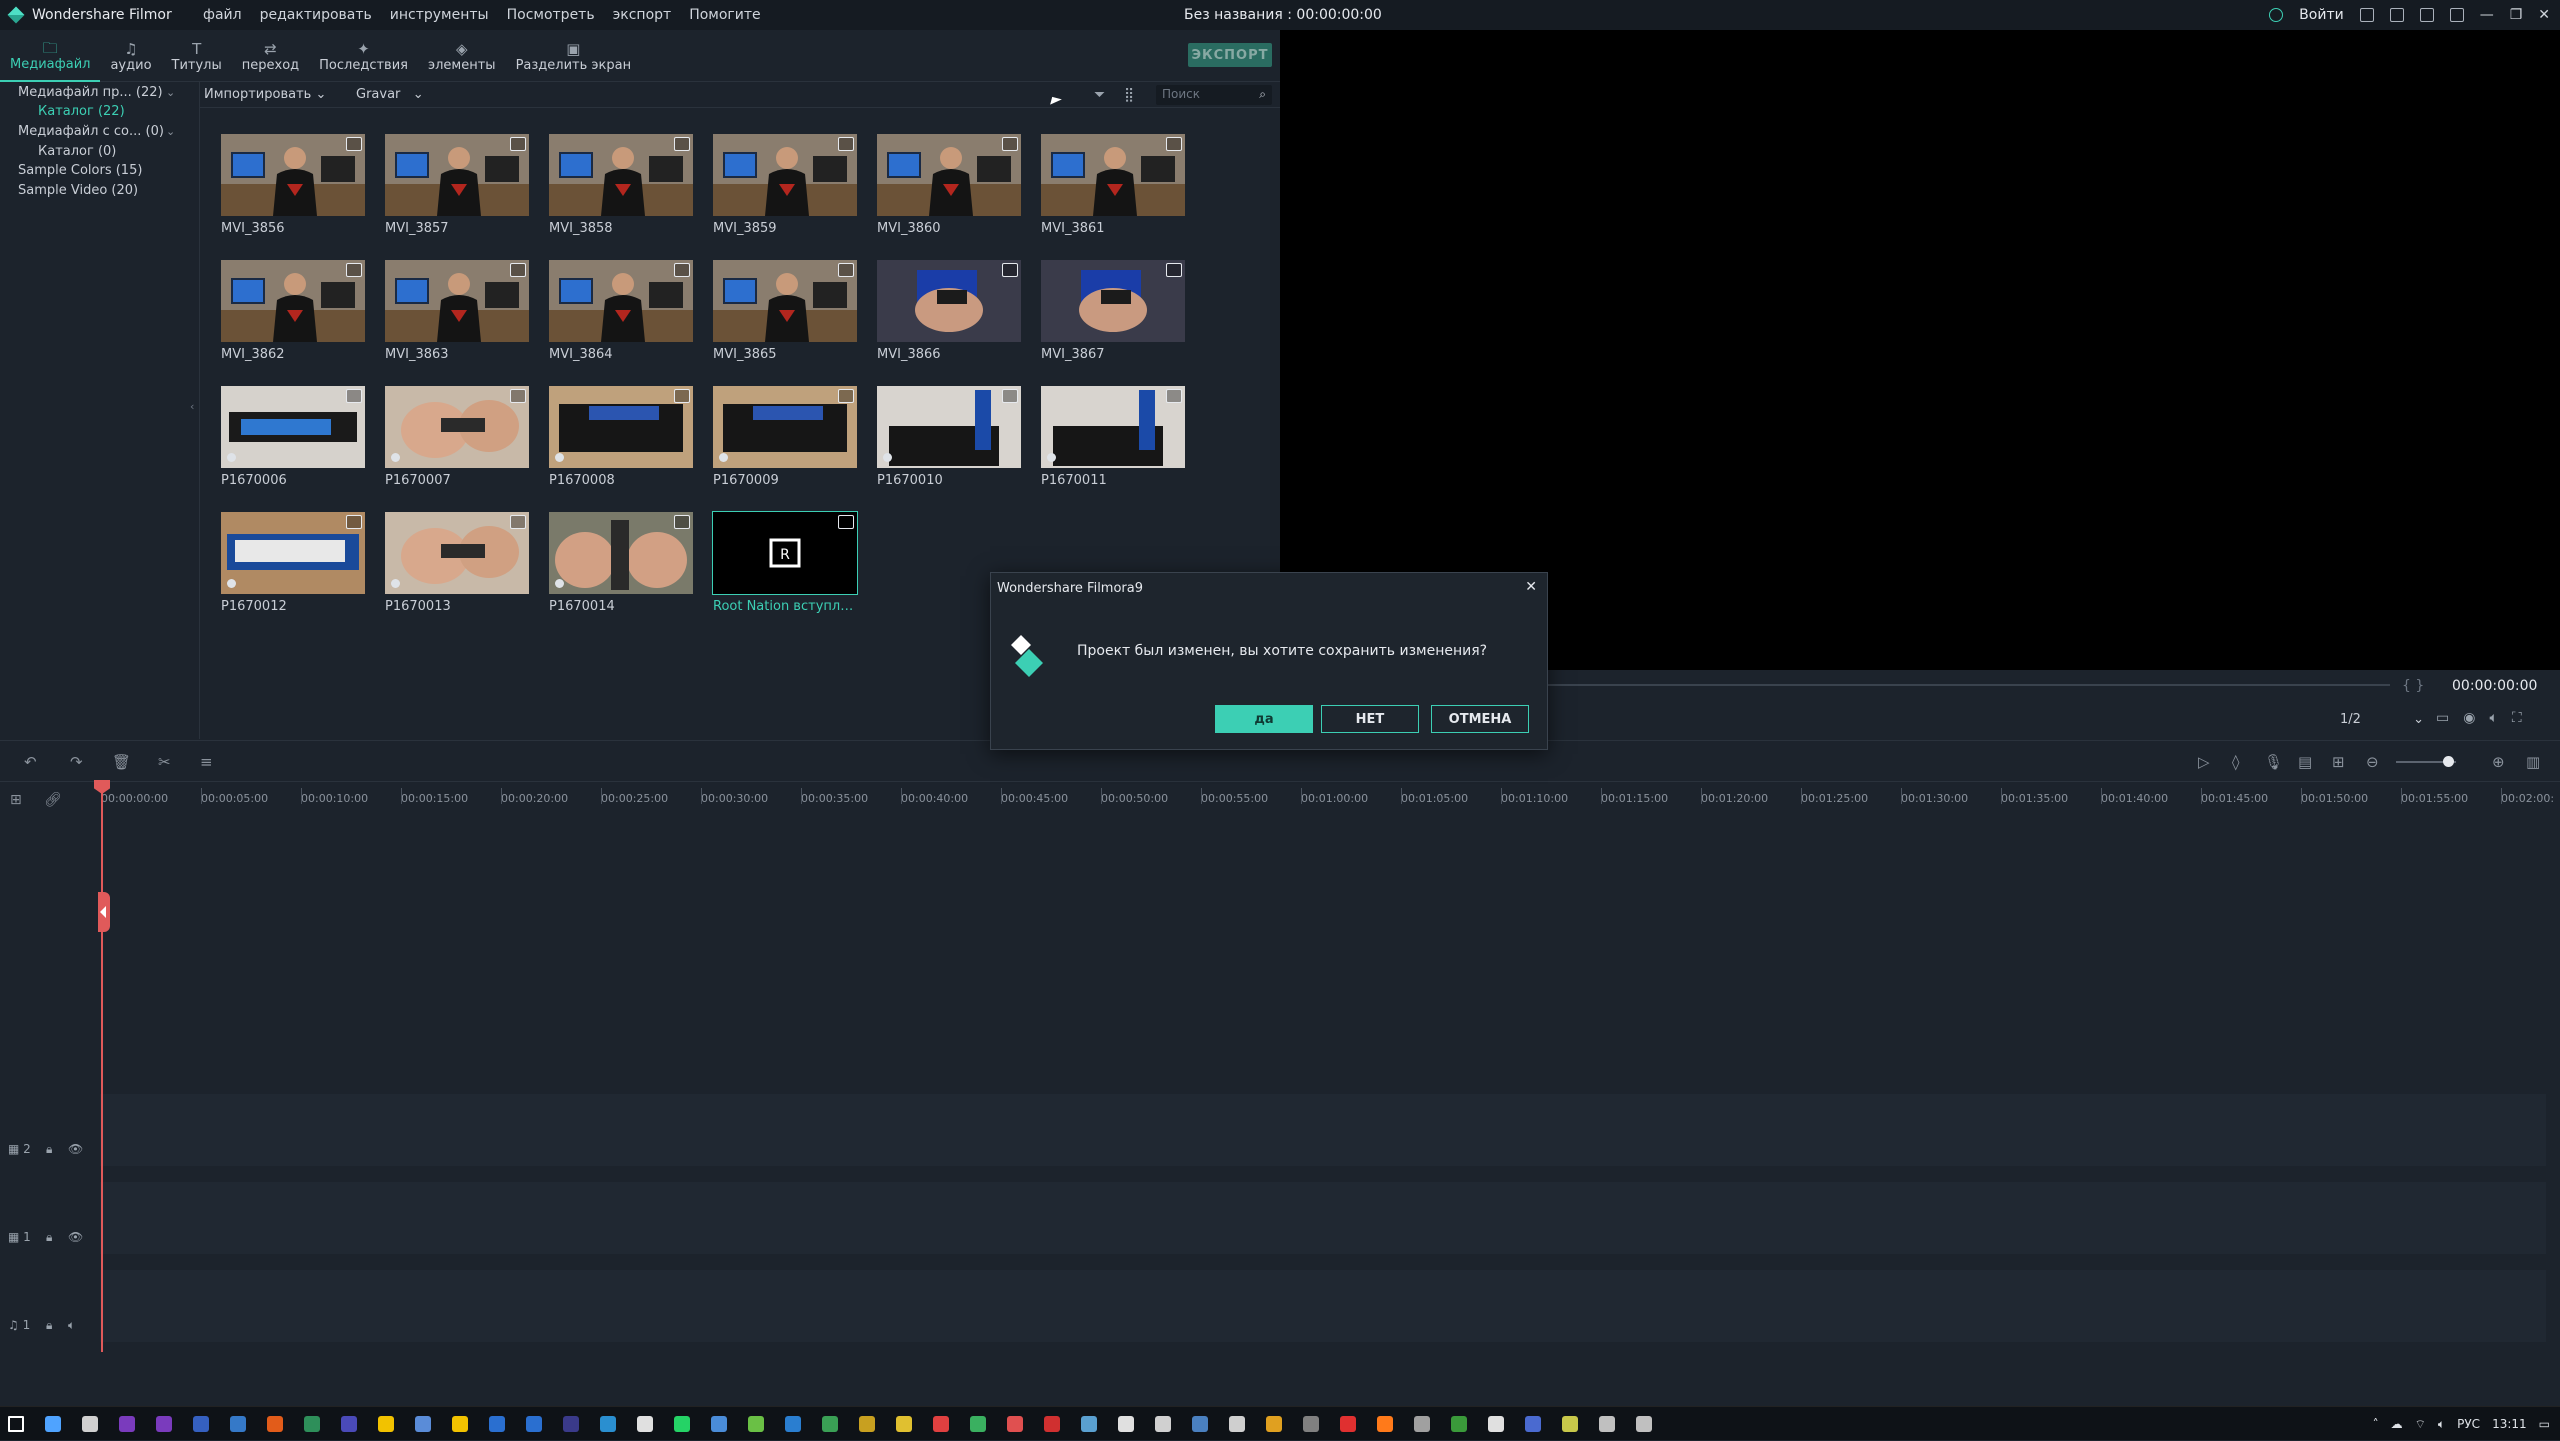 The width and height of the screenshot is (2560, 1441). What do you see at coordinates (77, 151) in the screenshot?
I see `library-item-folder-empty: Каталог (0)` at bounding box center [77, 151].